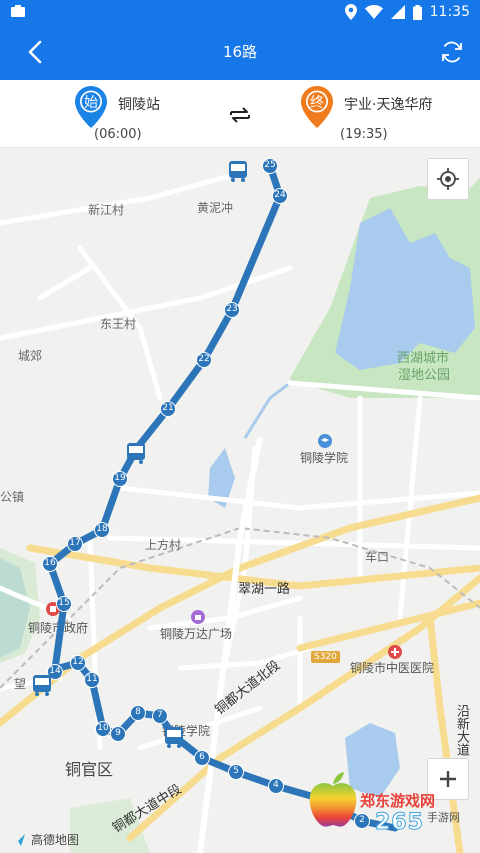  What do you see at coordinates (120, 479) in the screenshot?
I see `bus-stop: 19` at bounding box center [120, 479].